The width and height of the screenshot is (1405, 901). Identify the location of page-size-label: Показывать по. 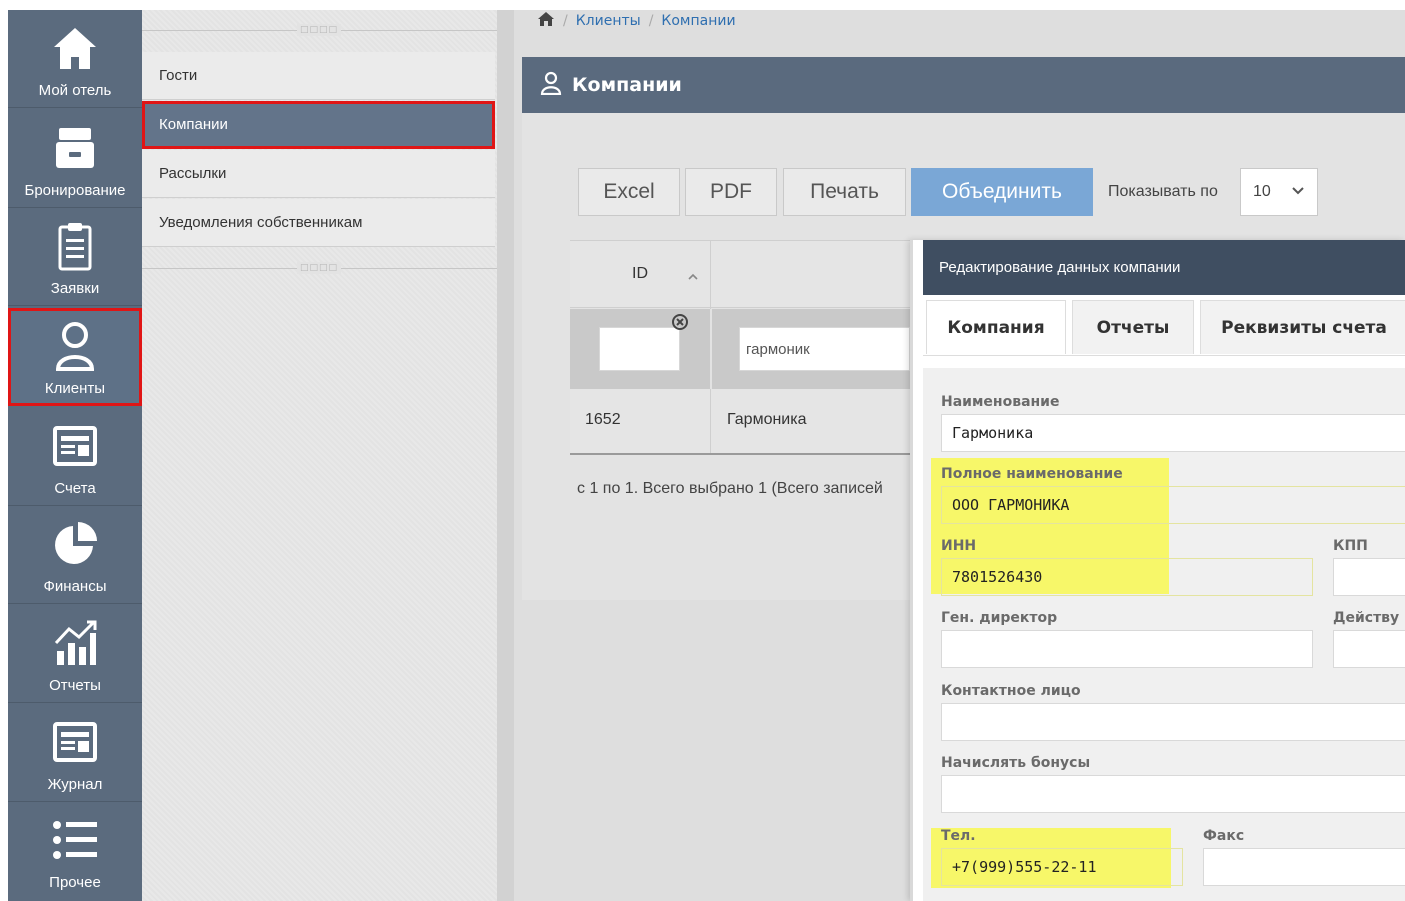
(1163, 191).